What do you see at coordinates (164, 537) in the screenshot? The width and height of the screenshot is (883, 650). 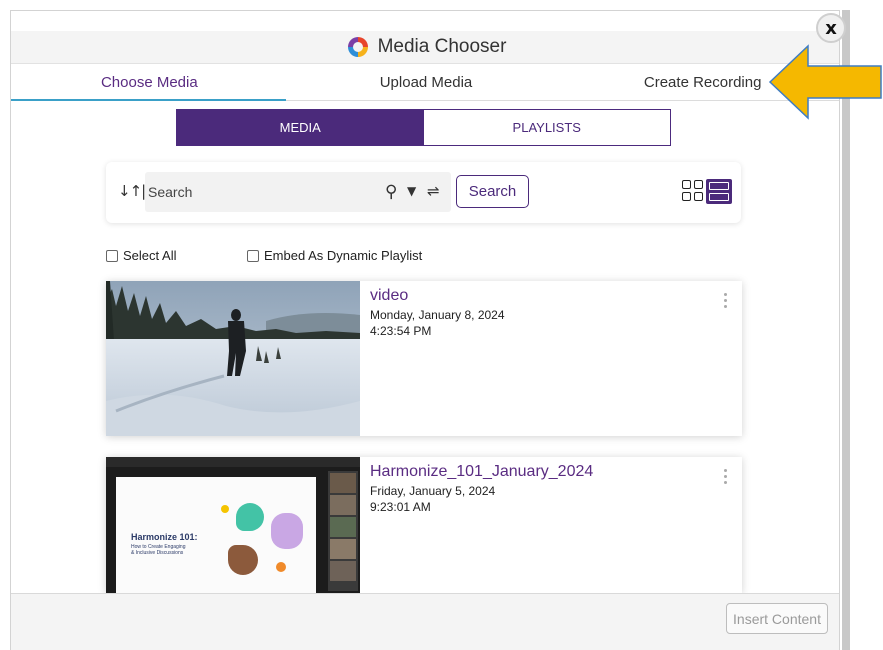 I see `slide-title: Harmonize 101:` at bounding box center [164, 537].